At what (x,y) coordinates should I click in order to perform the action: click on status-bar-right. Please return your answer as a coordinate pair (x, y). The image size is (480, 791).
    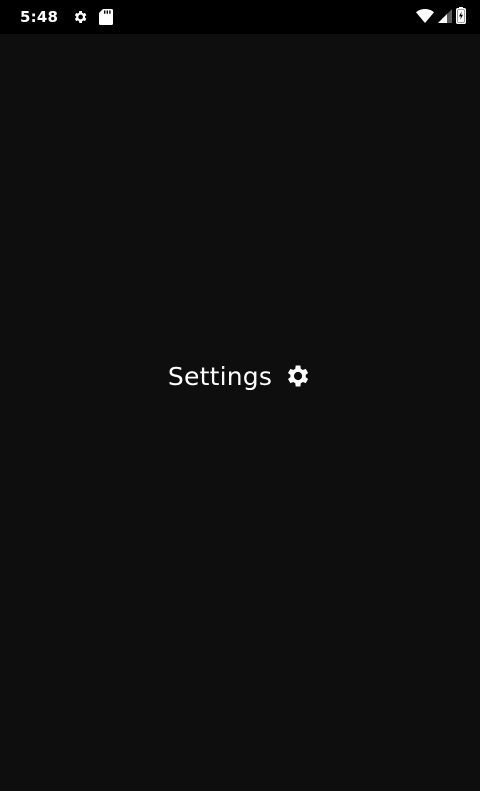
    Looking at the image, I should click on (441, 17).